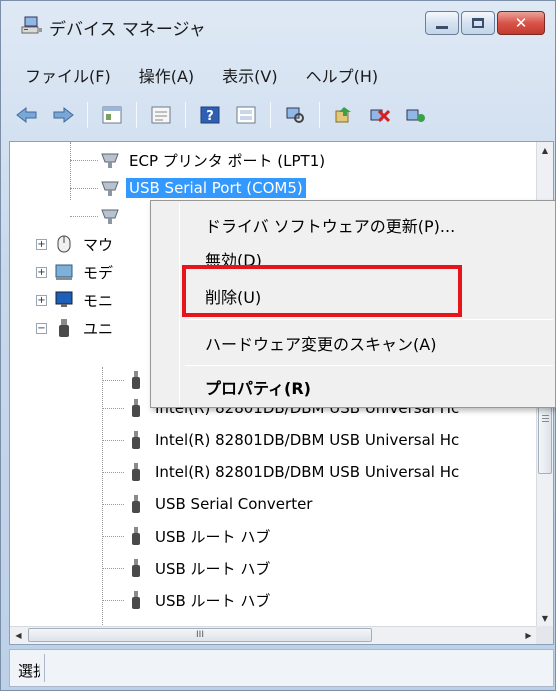  I want to click on horizontal-scrollbar: ◀ III ▶, so click(273, 635).